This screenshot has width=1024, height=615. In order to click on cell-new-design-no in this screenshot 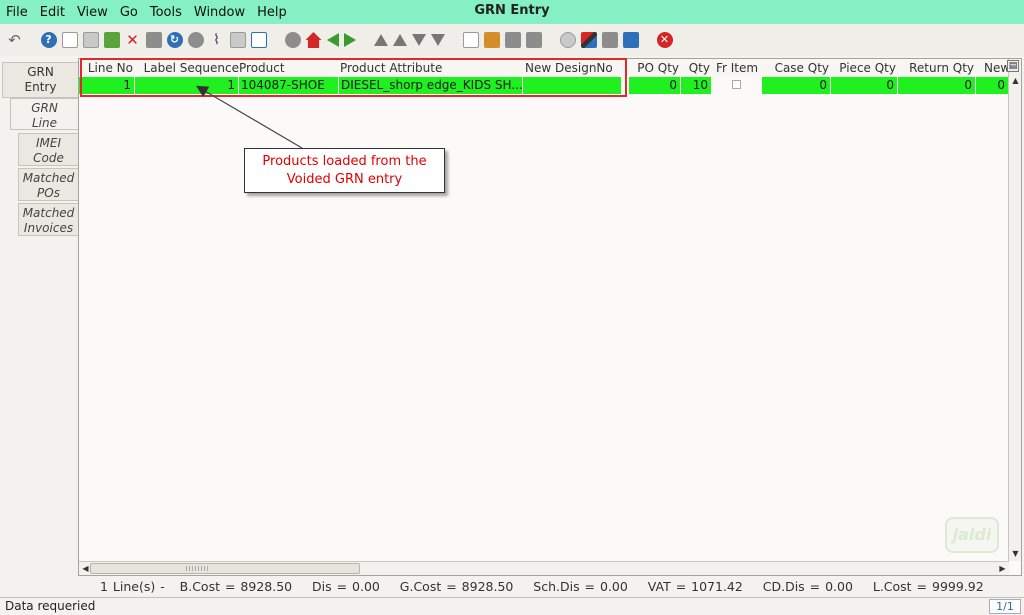, I will do `click(572, 85)`.